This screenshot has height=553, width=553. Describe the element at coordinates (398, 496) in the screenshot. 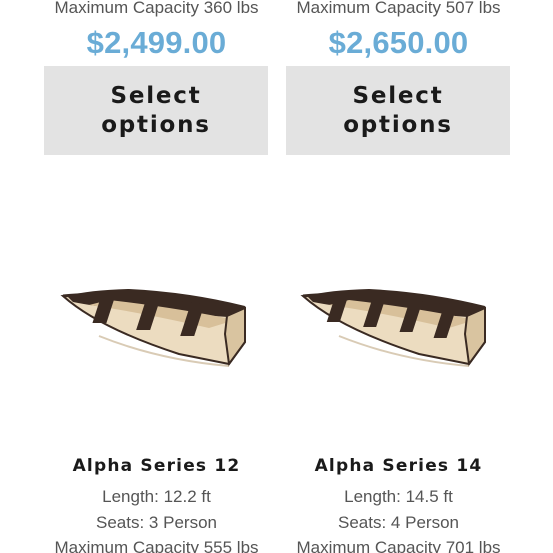

I see `product-length: Length: 14.5 ft` at that location.